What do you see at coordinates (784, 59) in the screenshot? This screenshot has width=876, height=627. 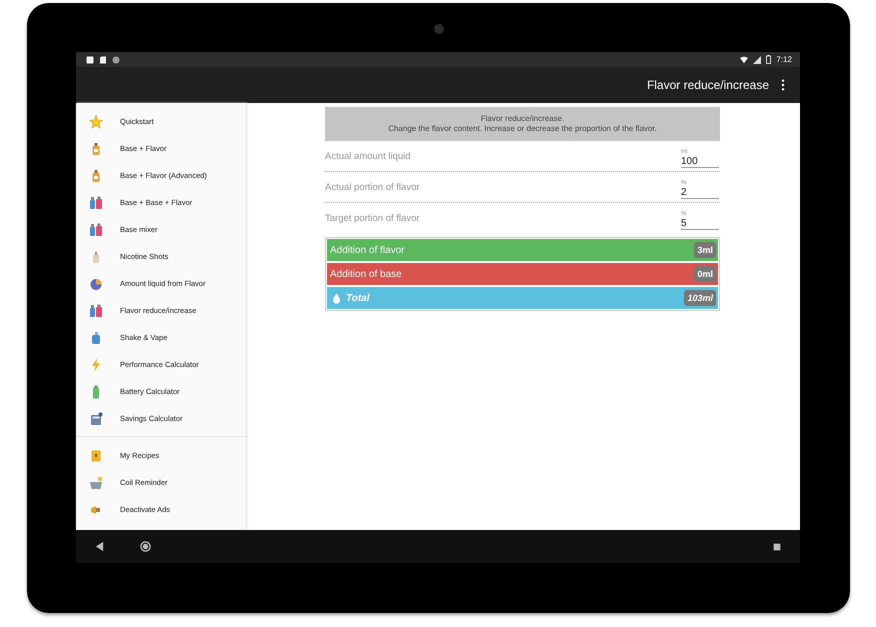 I see `clock-time: 7:12` at bounding box center [784, 59].